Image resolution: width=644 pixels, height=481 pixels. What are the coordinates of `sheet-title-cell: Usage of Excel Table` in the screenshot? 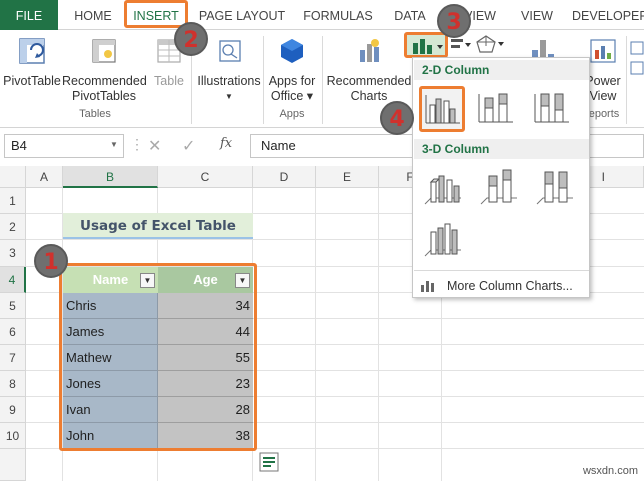 It's located at (158, 226).